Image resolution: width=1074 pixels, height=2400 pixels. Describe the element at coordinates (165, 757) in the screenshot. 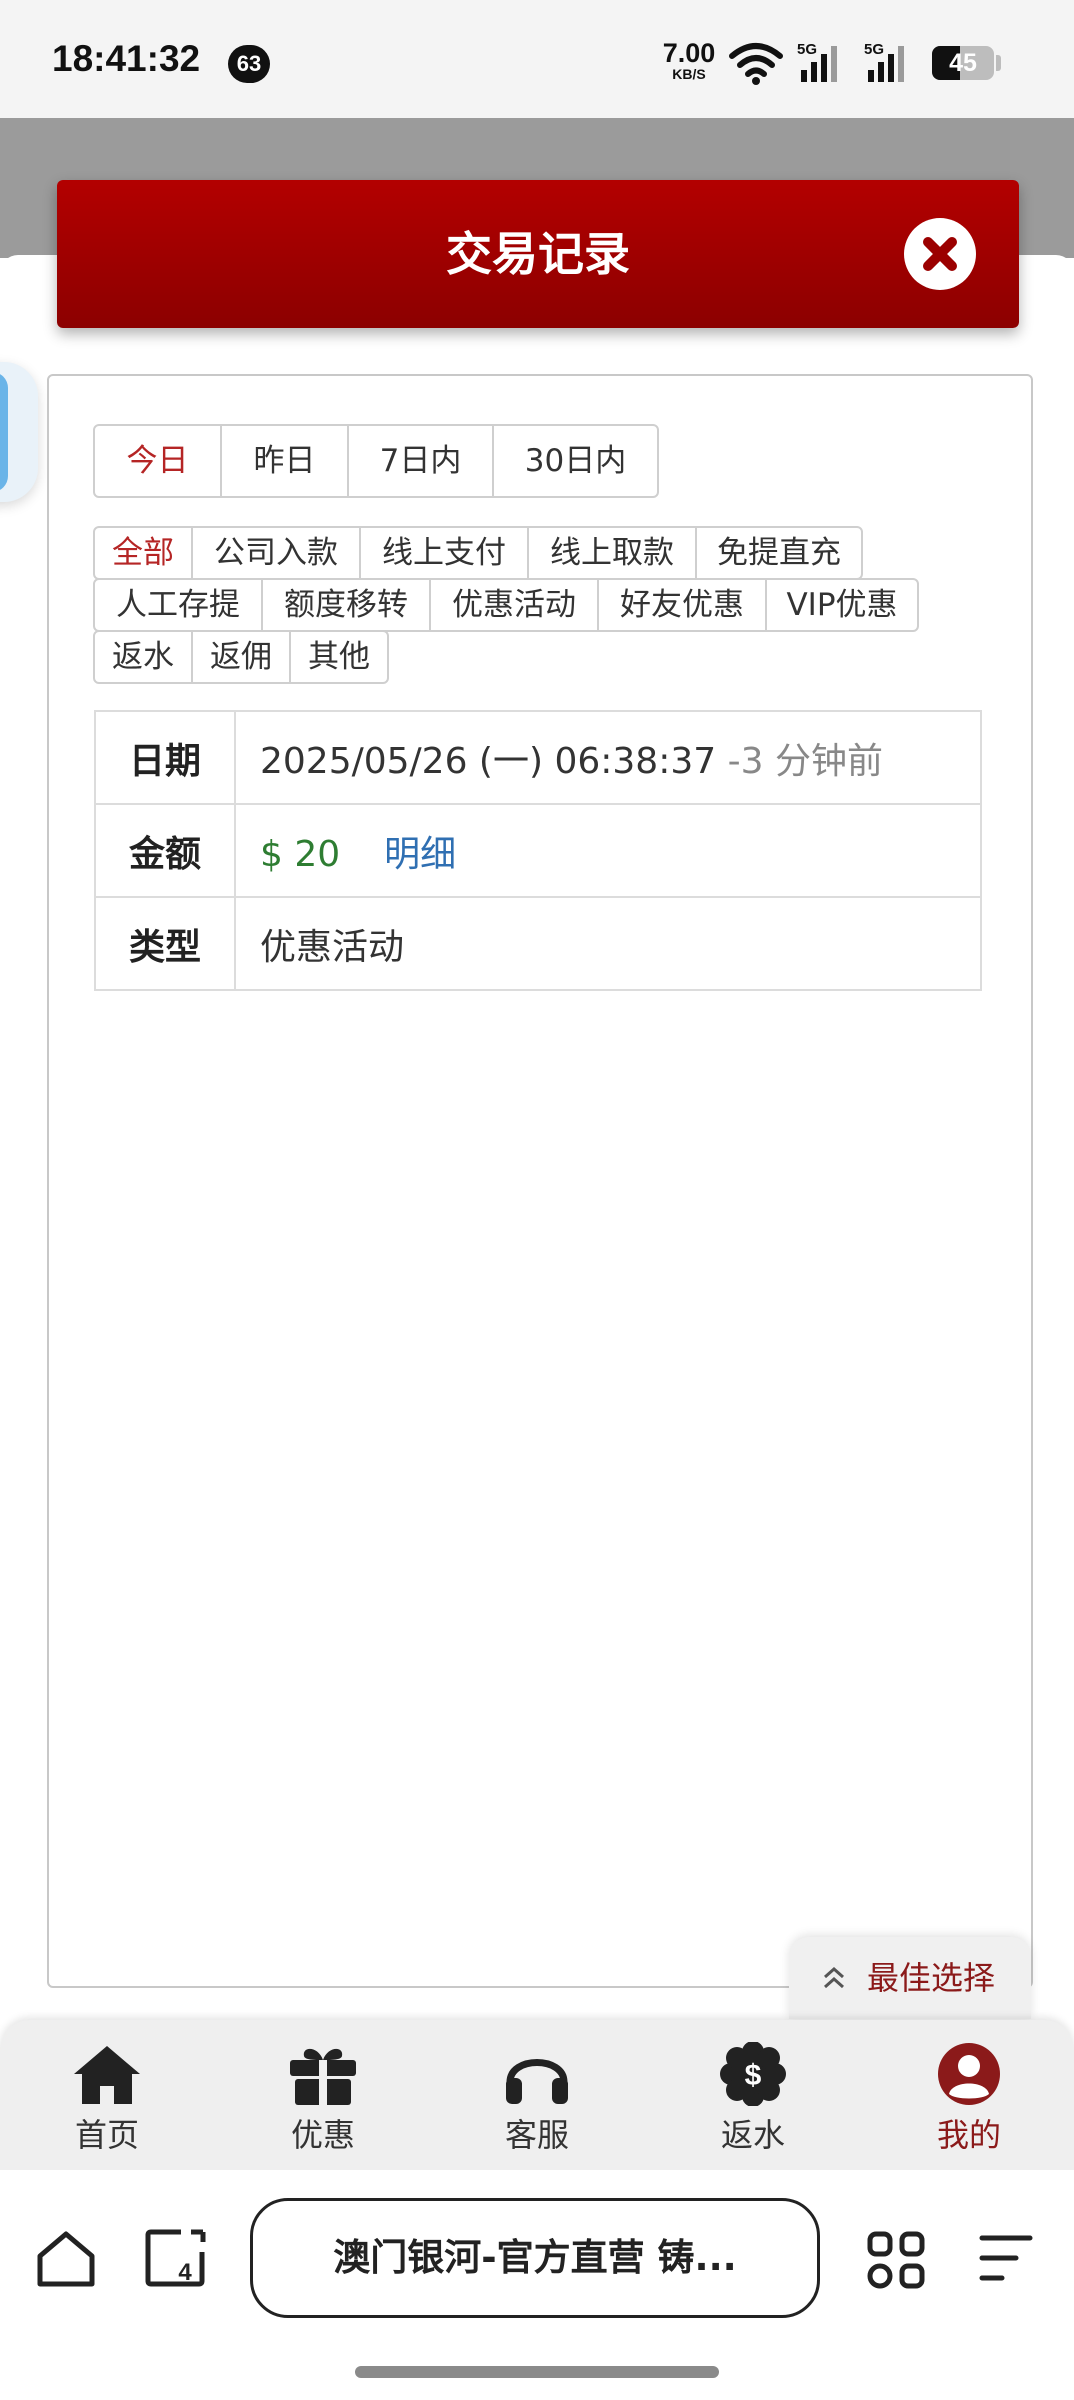

I see `date-label: 日期` at that location.